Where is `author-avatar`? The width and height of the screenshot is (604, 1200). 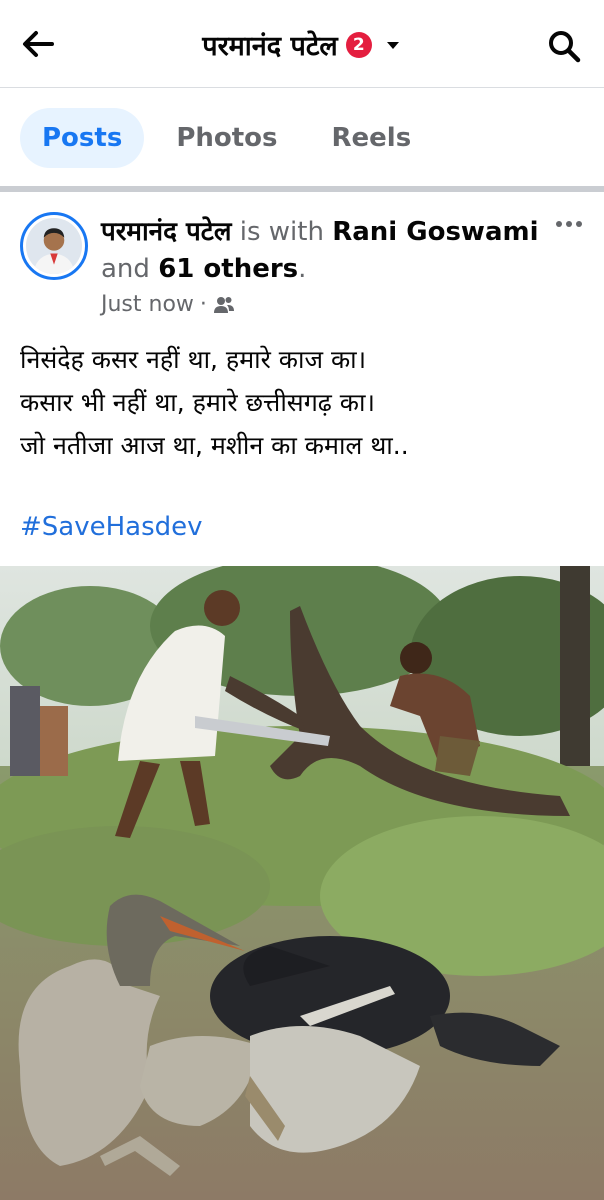
author-avatar is located at coordinates (54, 246).